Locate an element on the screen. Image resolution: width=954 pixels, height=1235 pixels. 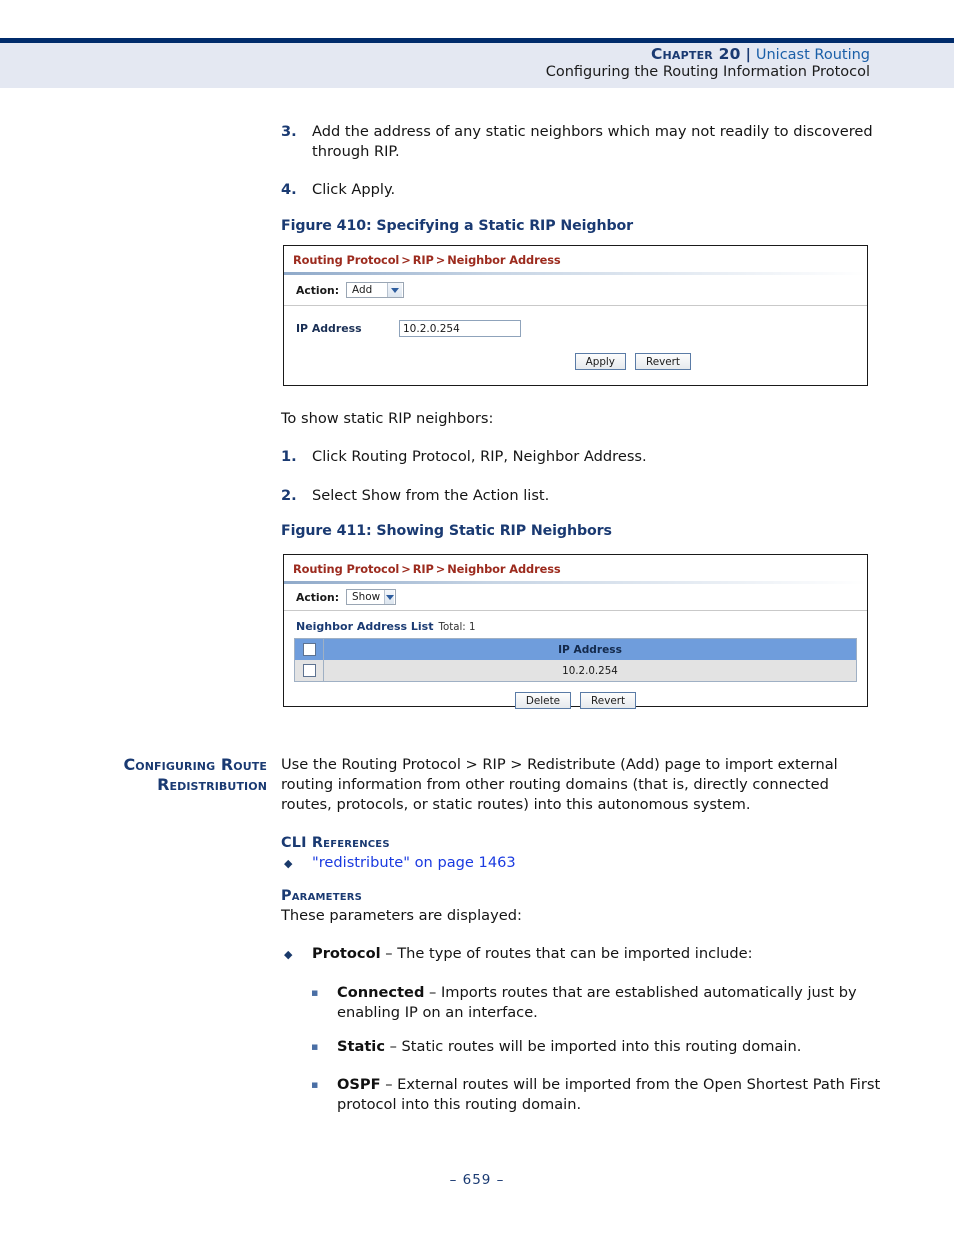
step-number: 3. is located at coordinates (289, 131).